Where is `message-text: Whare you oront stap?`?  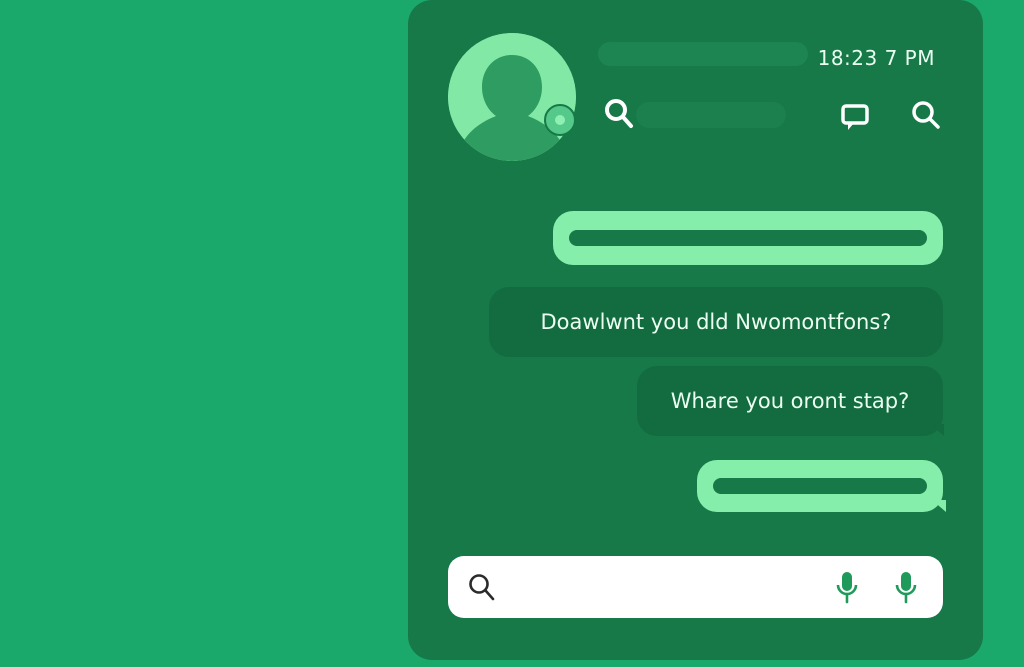 message-text: Whare you oront stap? is located at coordinates (790, 401).